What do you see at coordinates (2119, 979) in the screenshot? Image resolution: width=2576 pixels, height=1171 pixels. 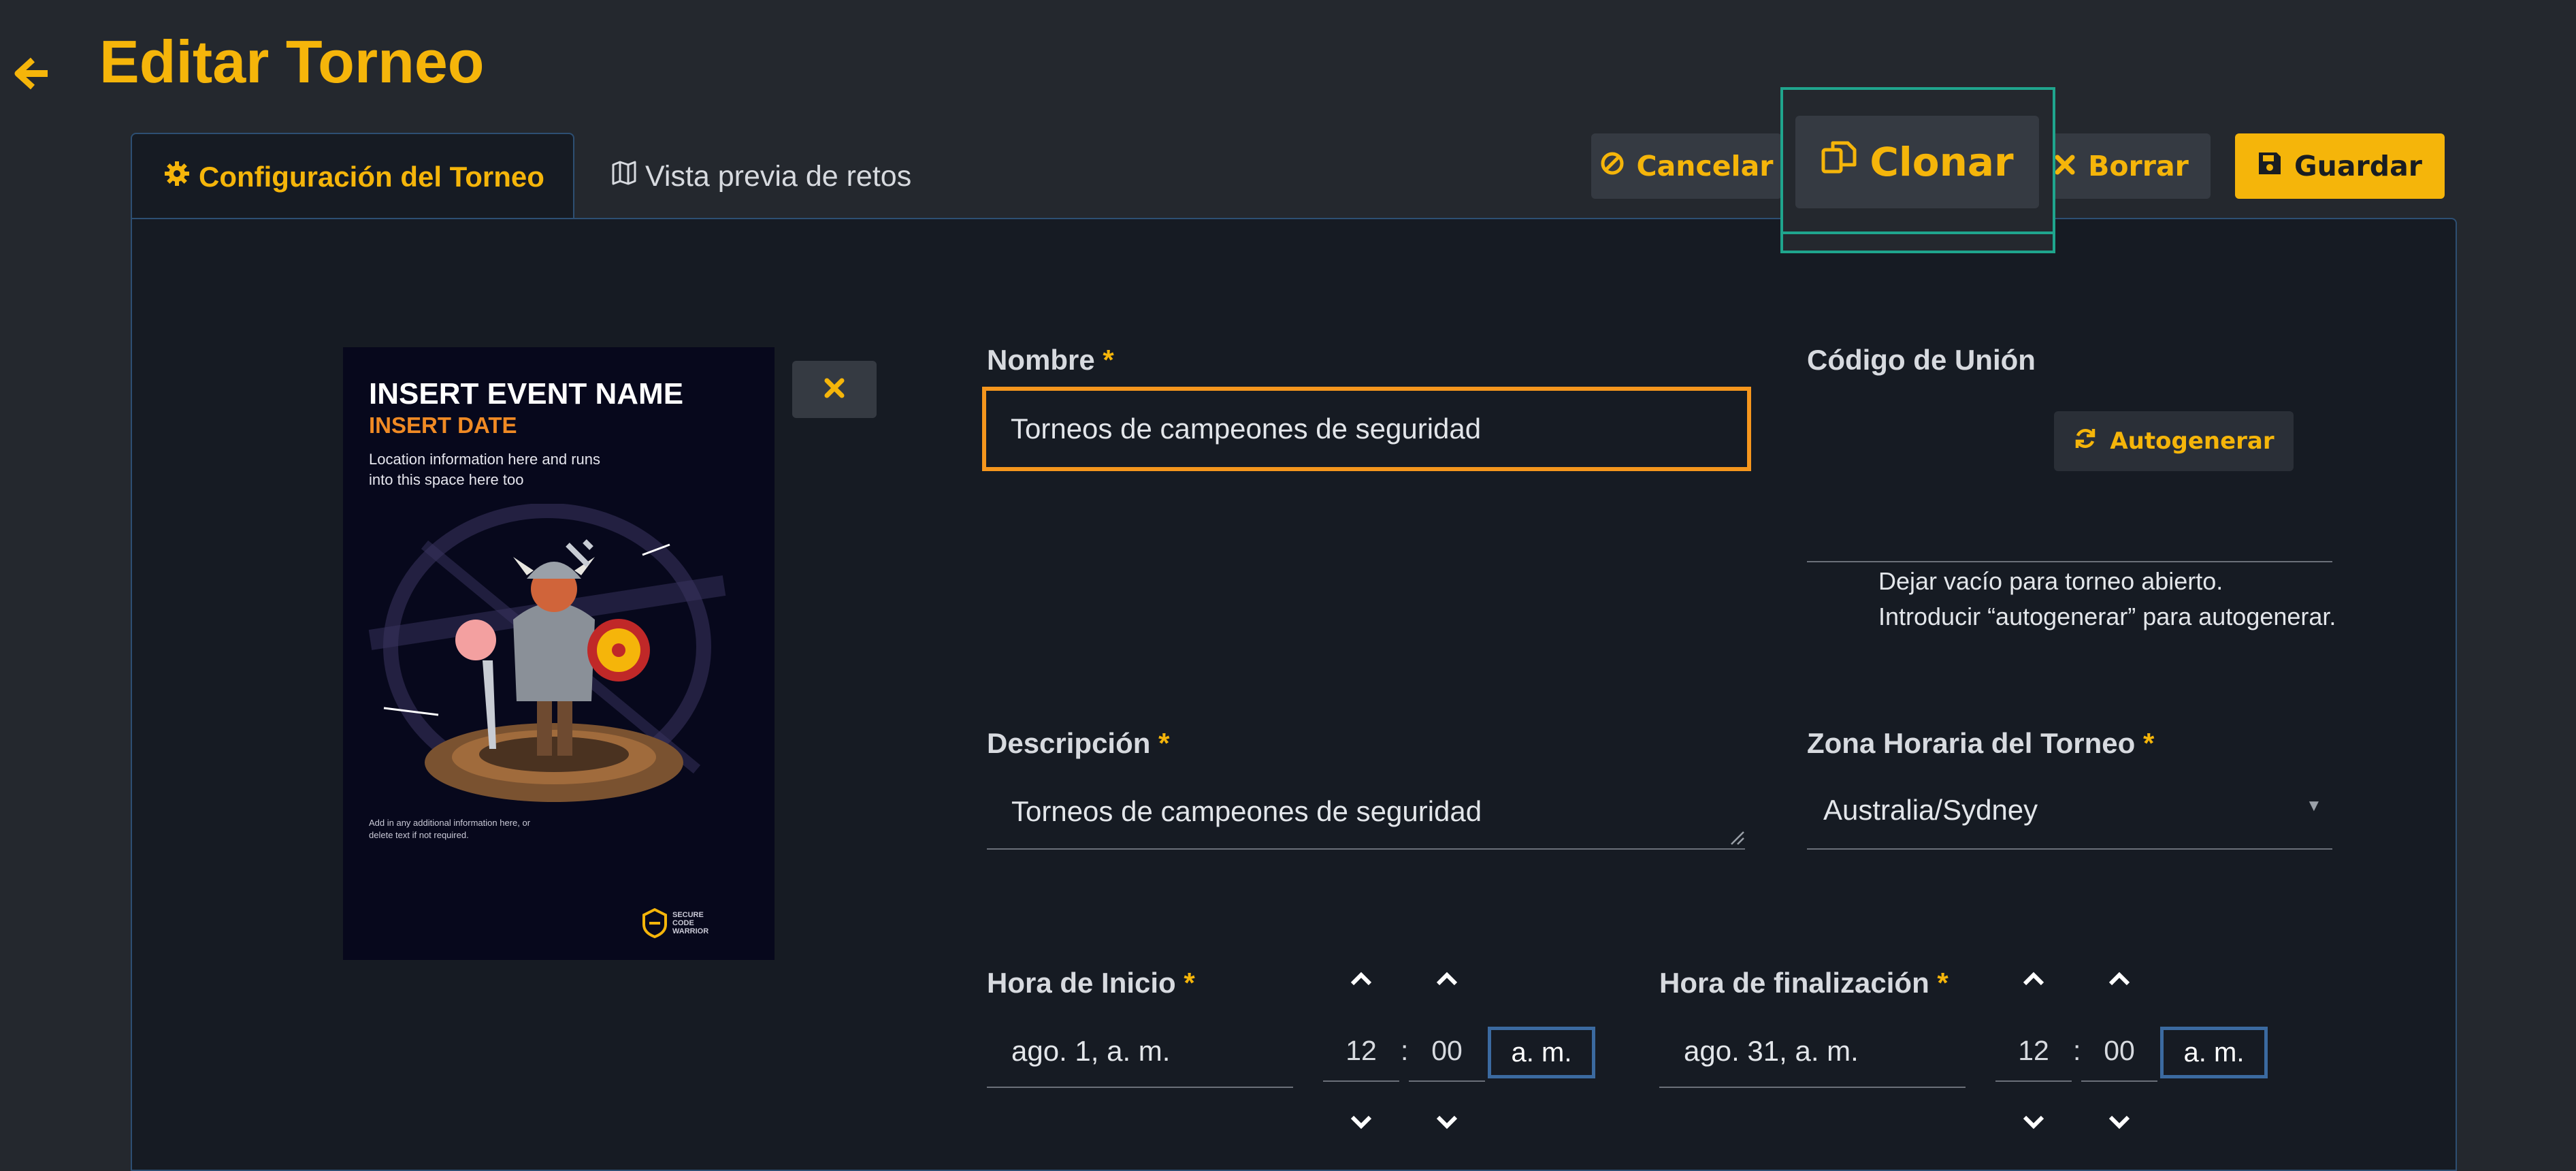 I see `end-minute-up-icon` at bounding box center [2119, 979].